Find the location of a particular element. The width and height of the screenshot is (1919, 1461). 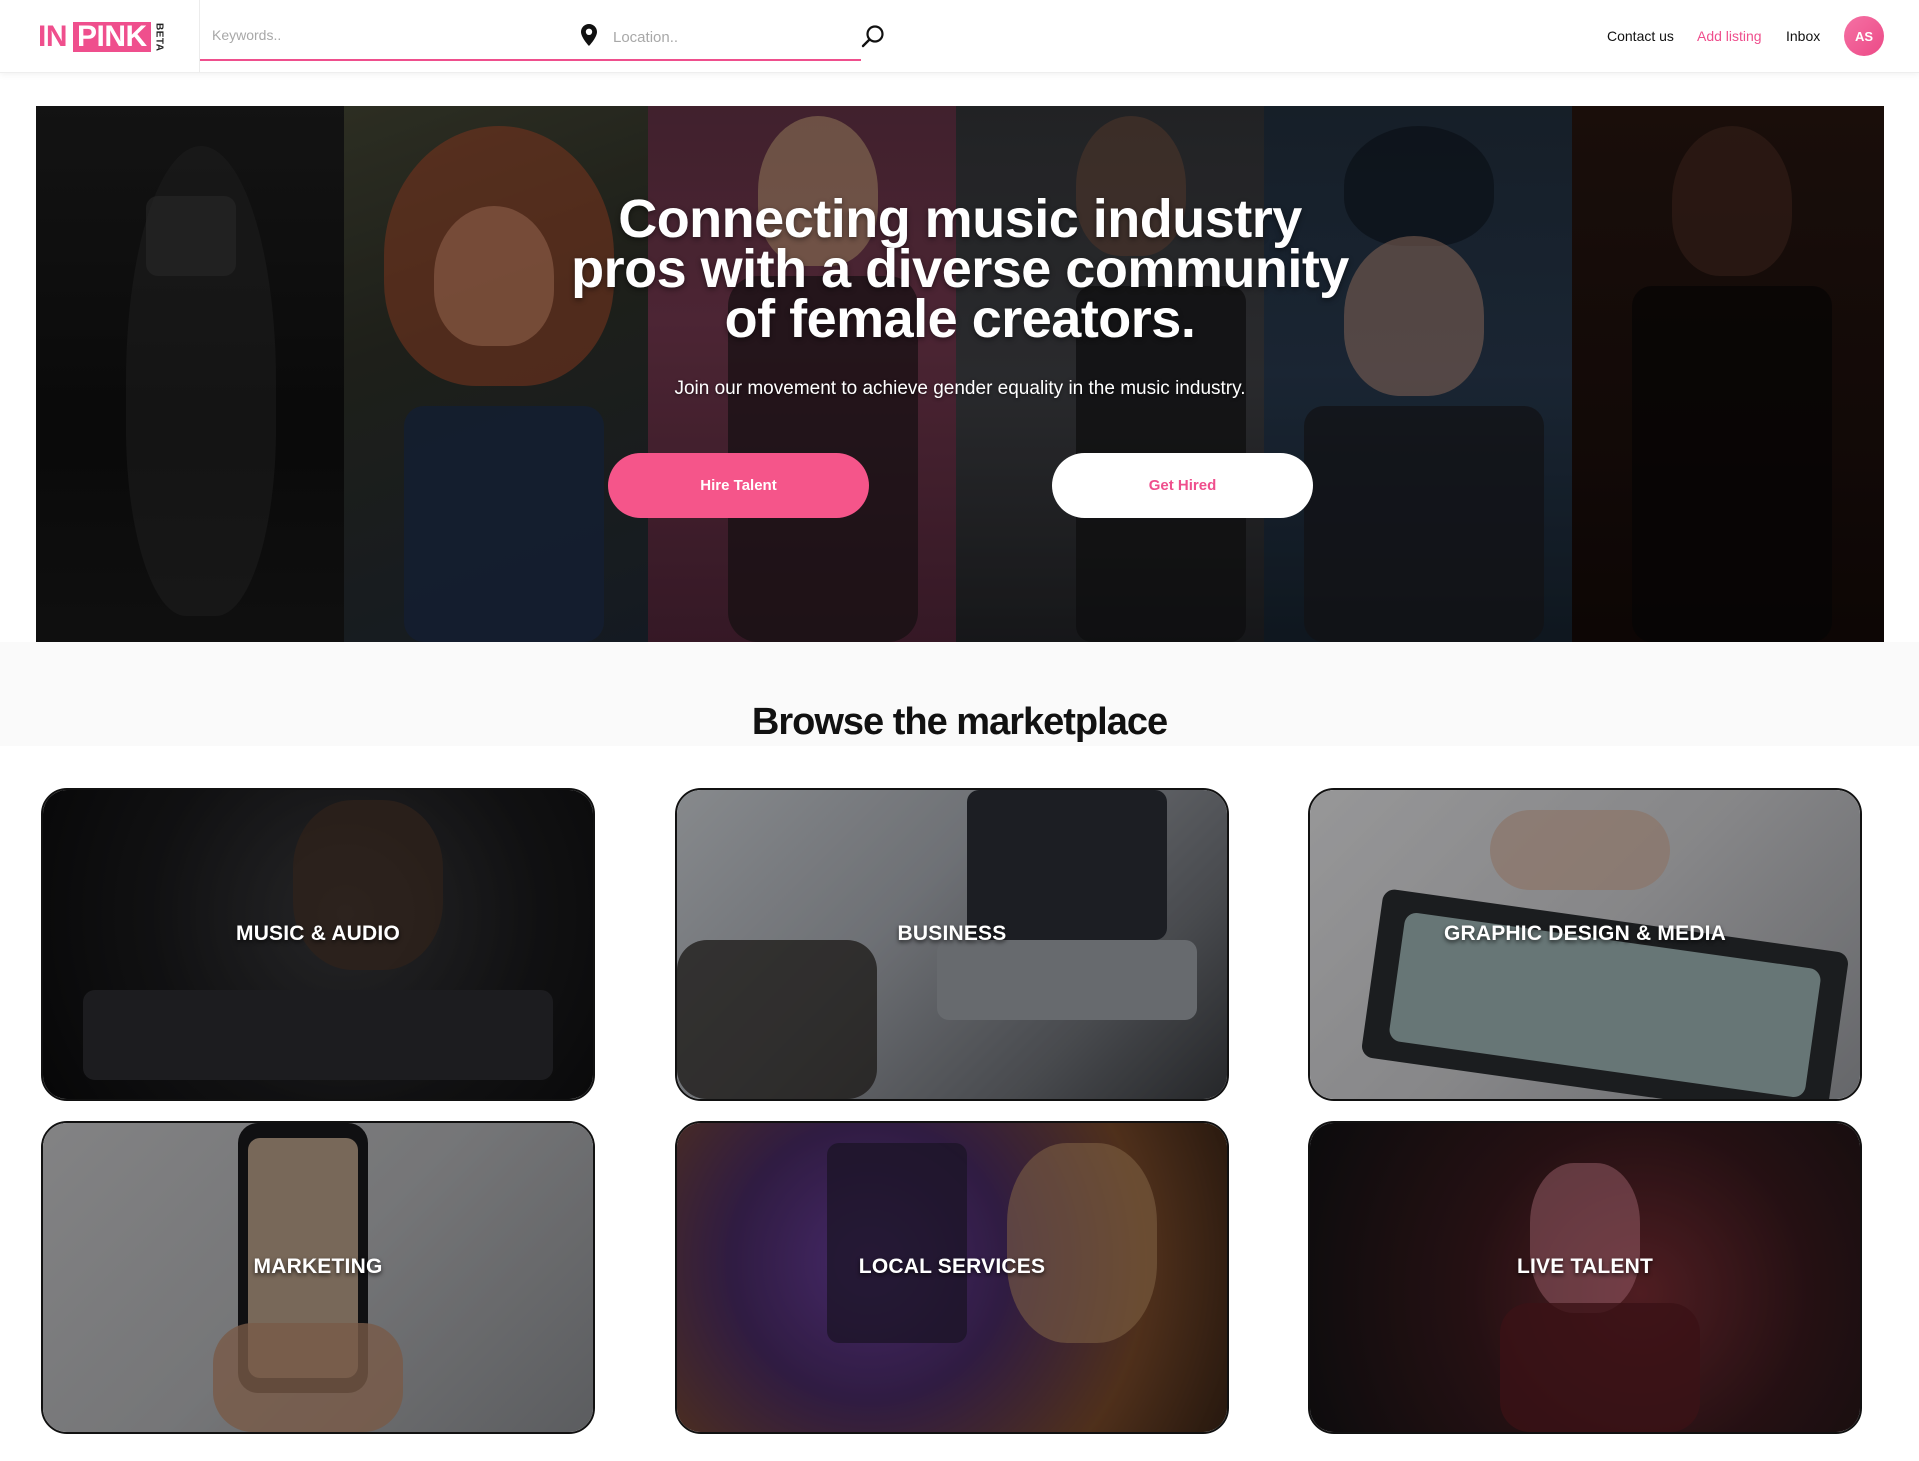

category-card-local-services: LOCAL SERVICES is located at coordinates (952, 1277).